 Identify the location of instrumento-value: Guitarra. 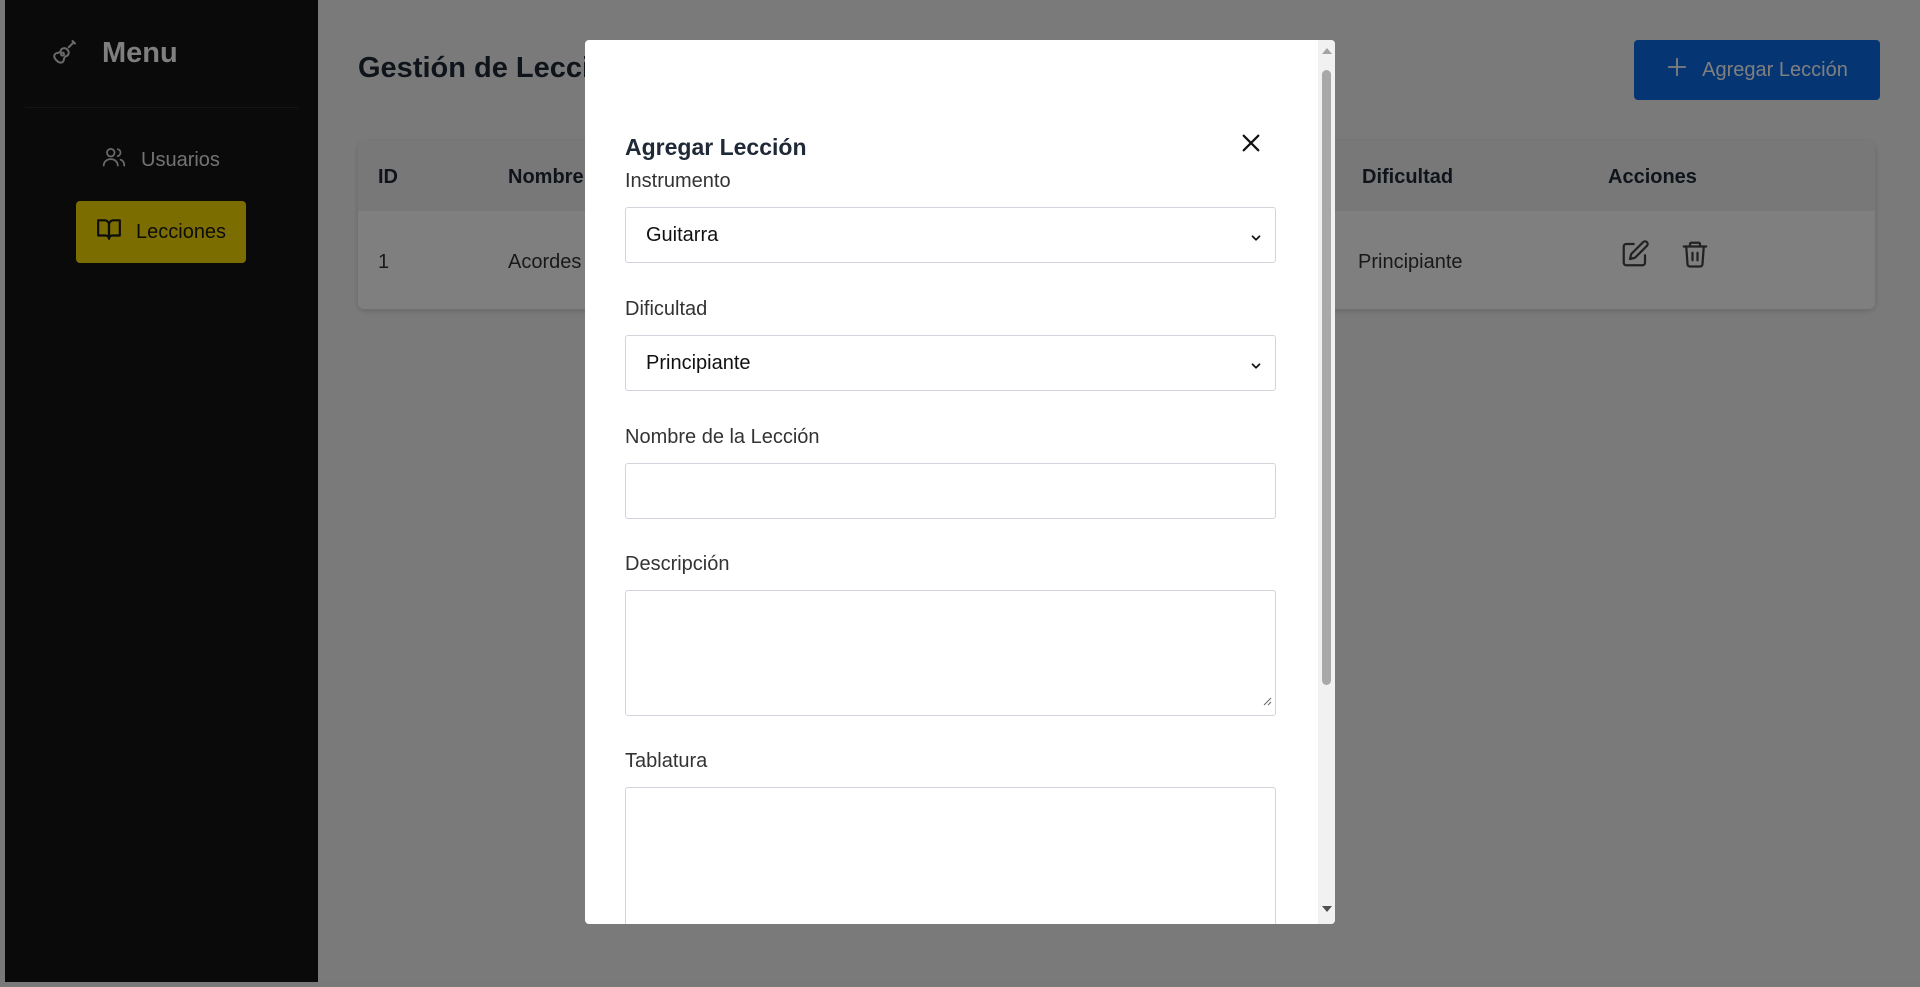
(682, 234).